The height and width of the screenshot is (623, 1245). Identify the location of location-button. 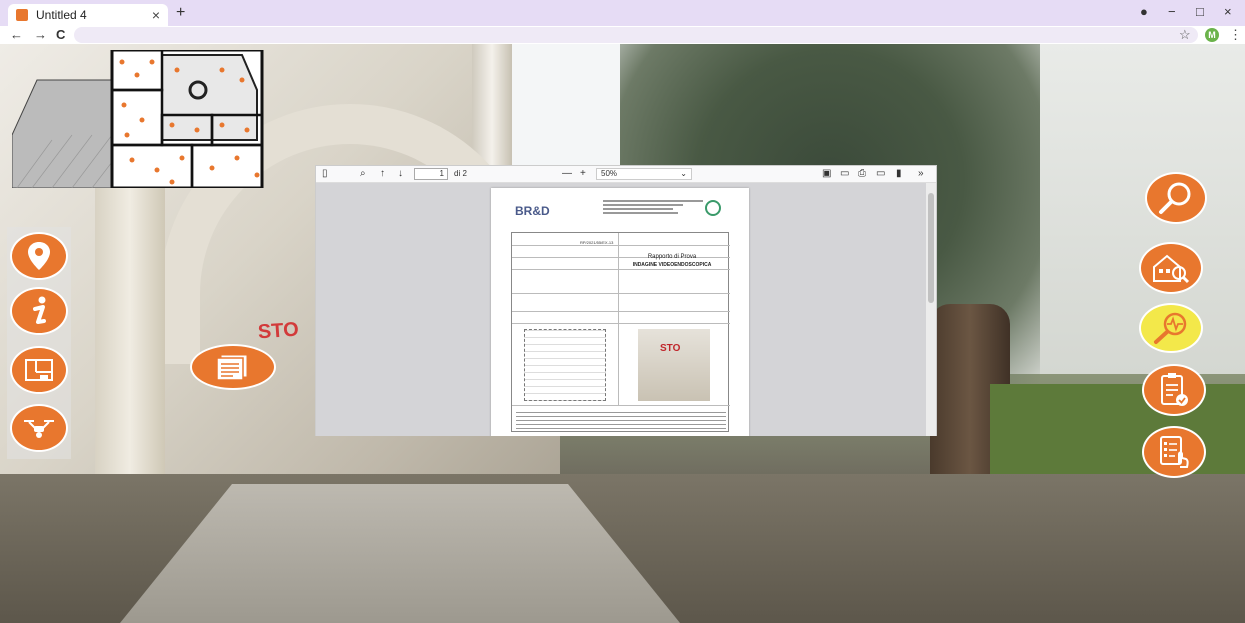
(39, 256).